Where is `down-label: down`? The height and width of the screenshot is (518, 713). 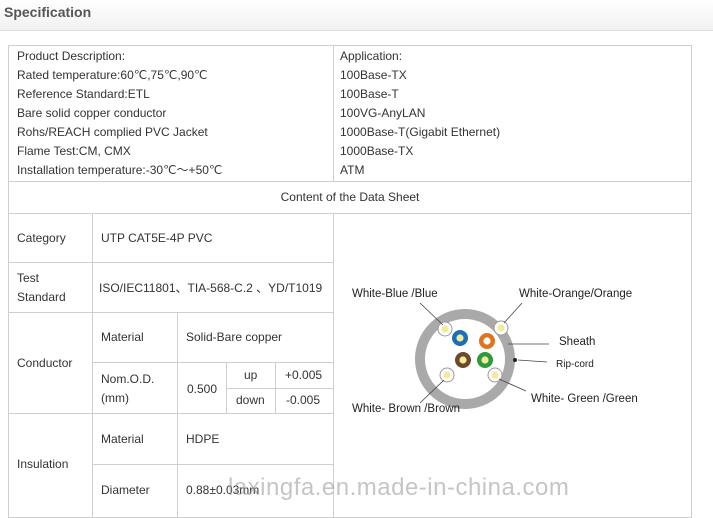 down-label: down is located at coordinates (250, 400).